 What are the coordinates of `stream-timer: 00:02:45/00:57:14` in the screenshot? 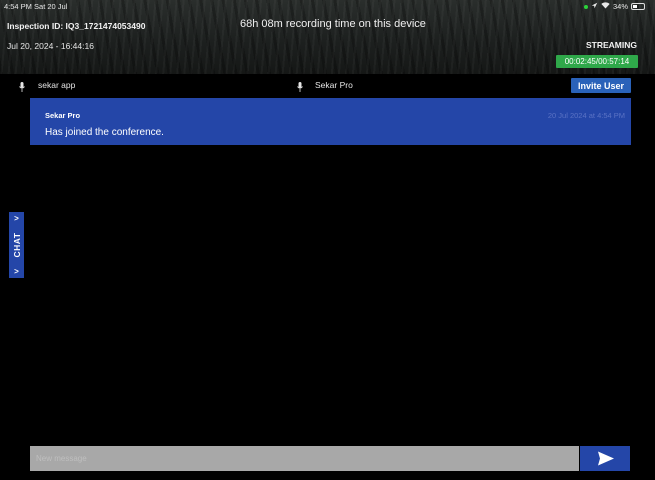 It's located at (597, 61).